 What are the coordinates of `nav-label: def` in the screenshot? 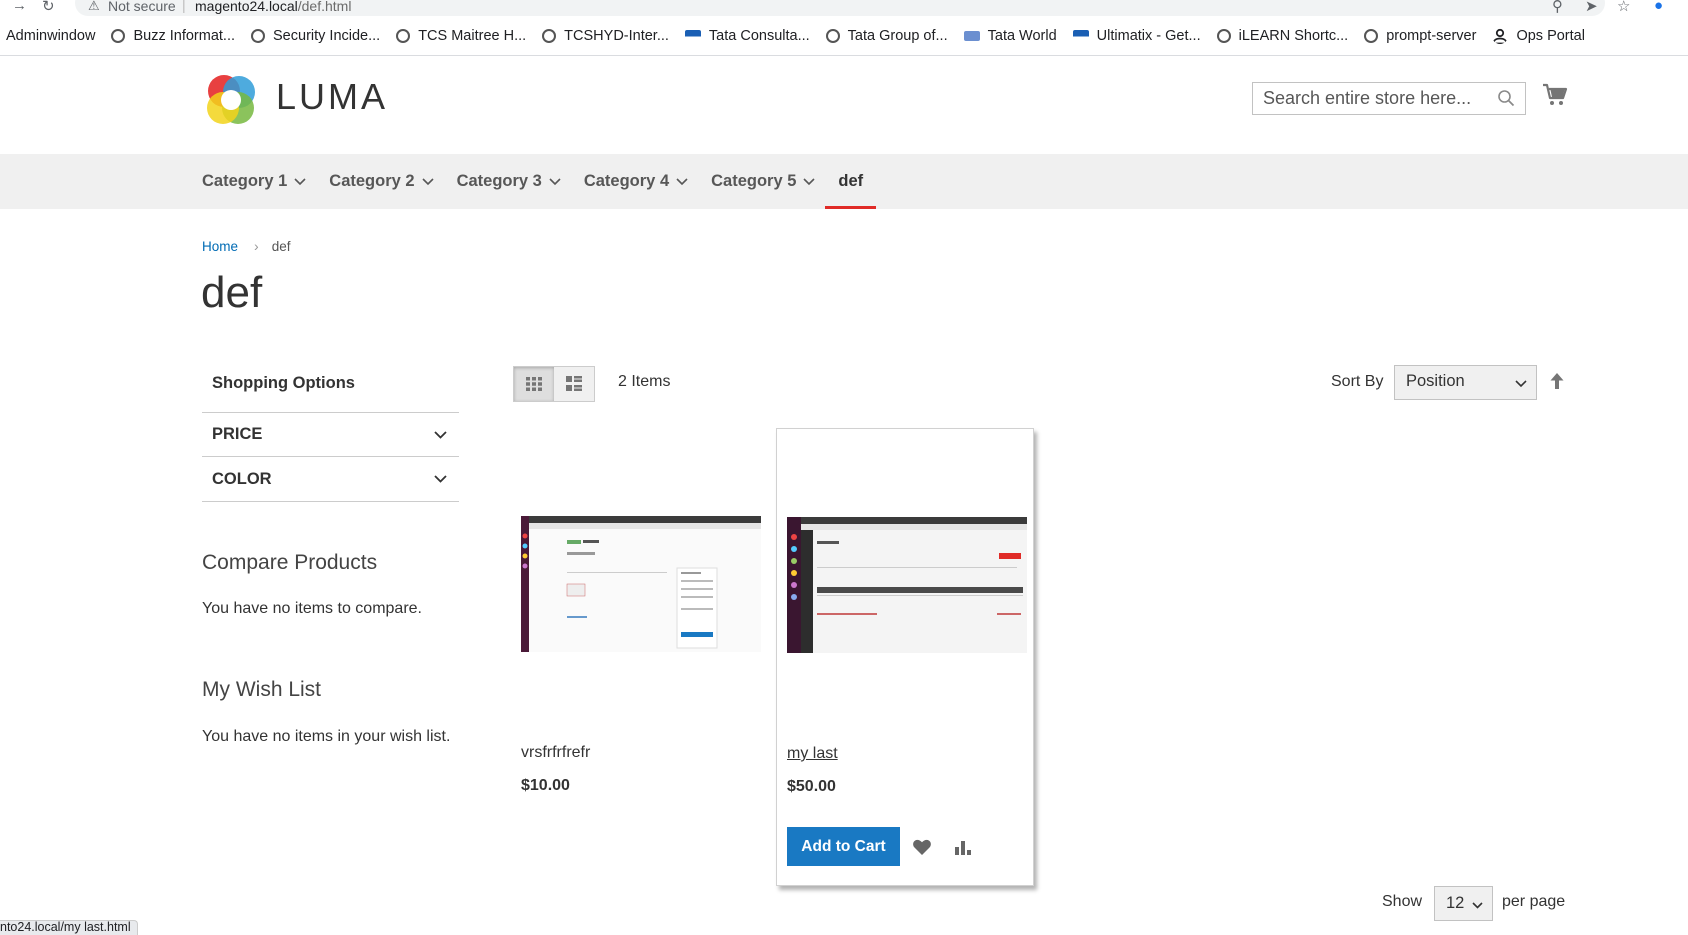 It's located at (851, 181).